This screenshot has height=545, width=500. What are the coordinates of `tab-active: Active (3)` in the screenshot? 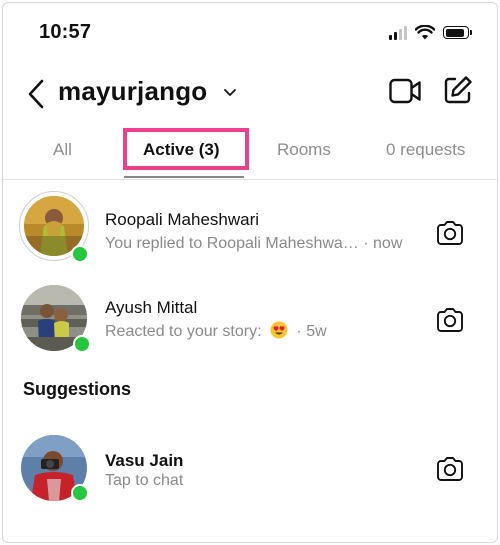 It's located at (181, 150).